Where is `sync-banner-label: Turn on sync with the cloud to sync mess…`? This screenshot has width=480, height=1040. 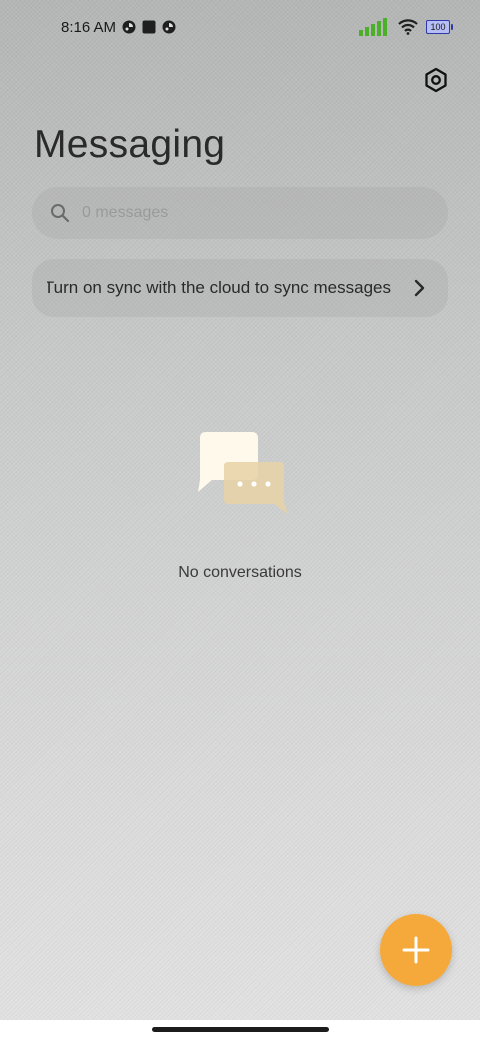 sync-banner-label: Turn on sync with the cloud to sync mess… is located at coordinates (219, 287).